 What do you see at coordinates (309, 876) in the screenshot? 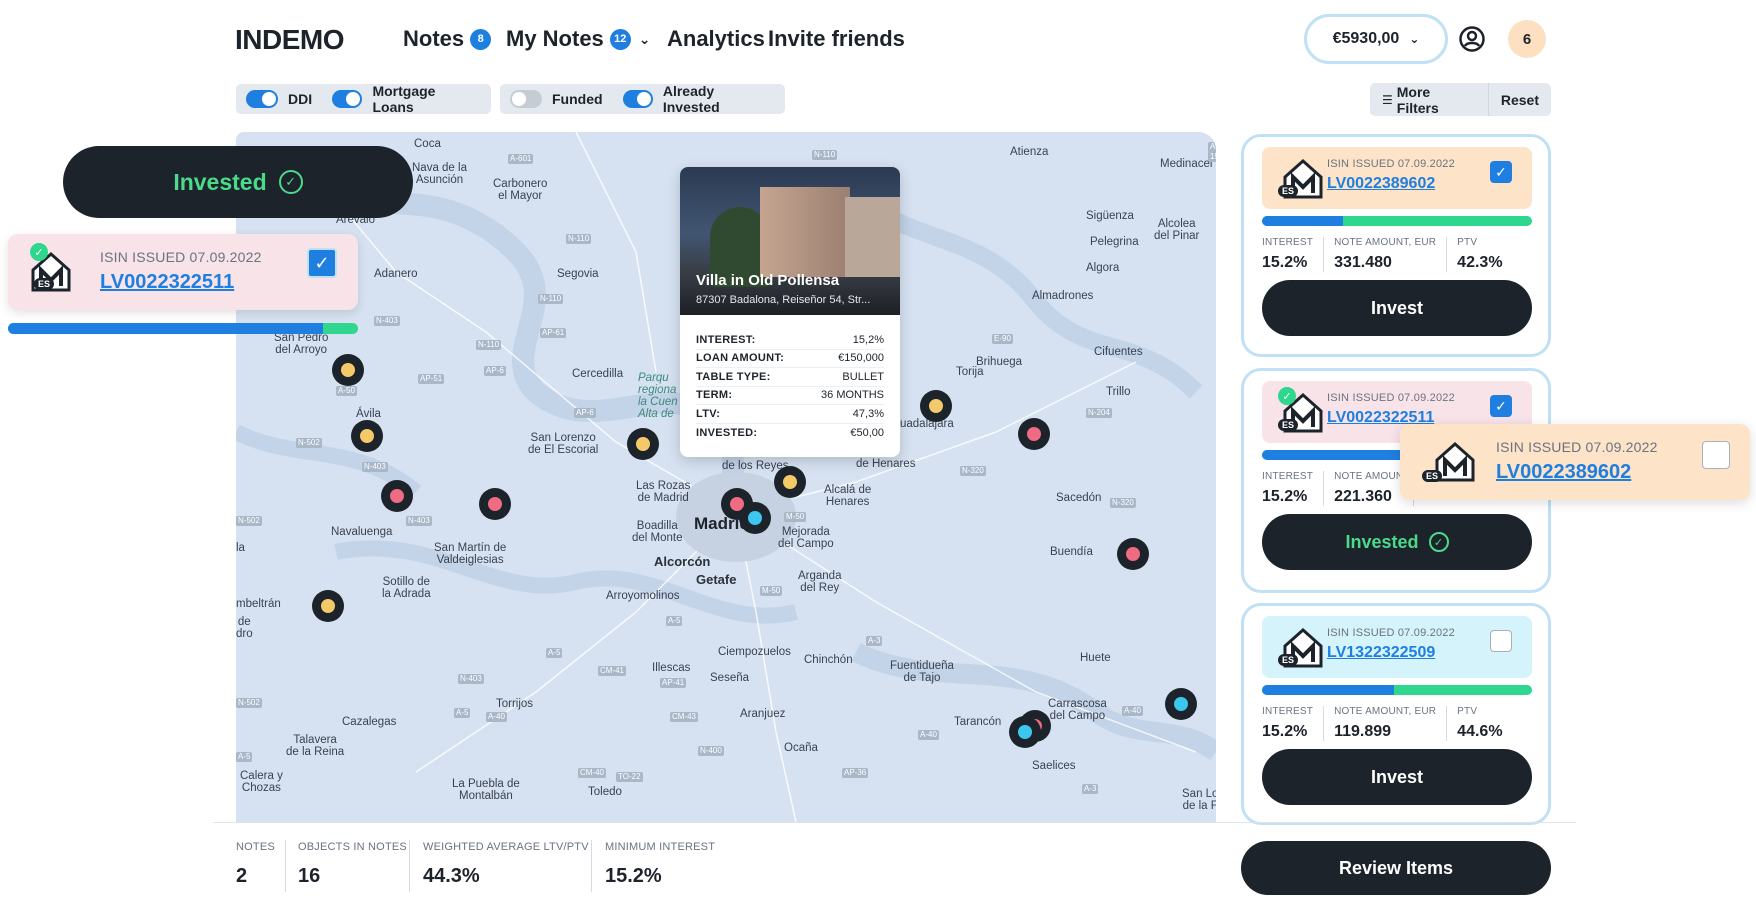
I see `stat-value: 16` at bounding box center [309, 876].